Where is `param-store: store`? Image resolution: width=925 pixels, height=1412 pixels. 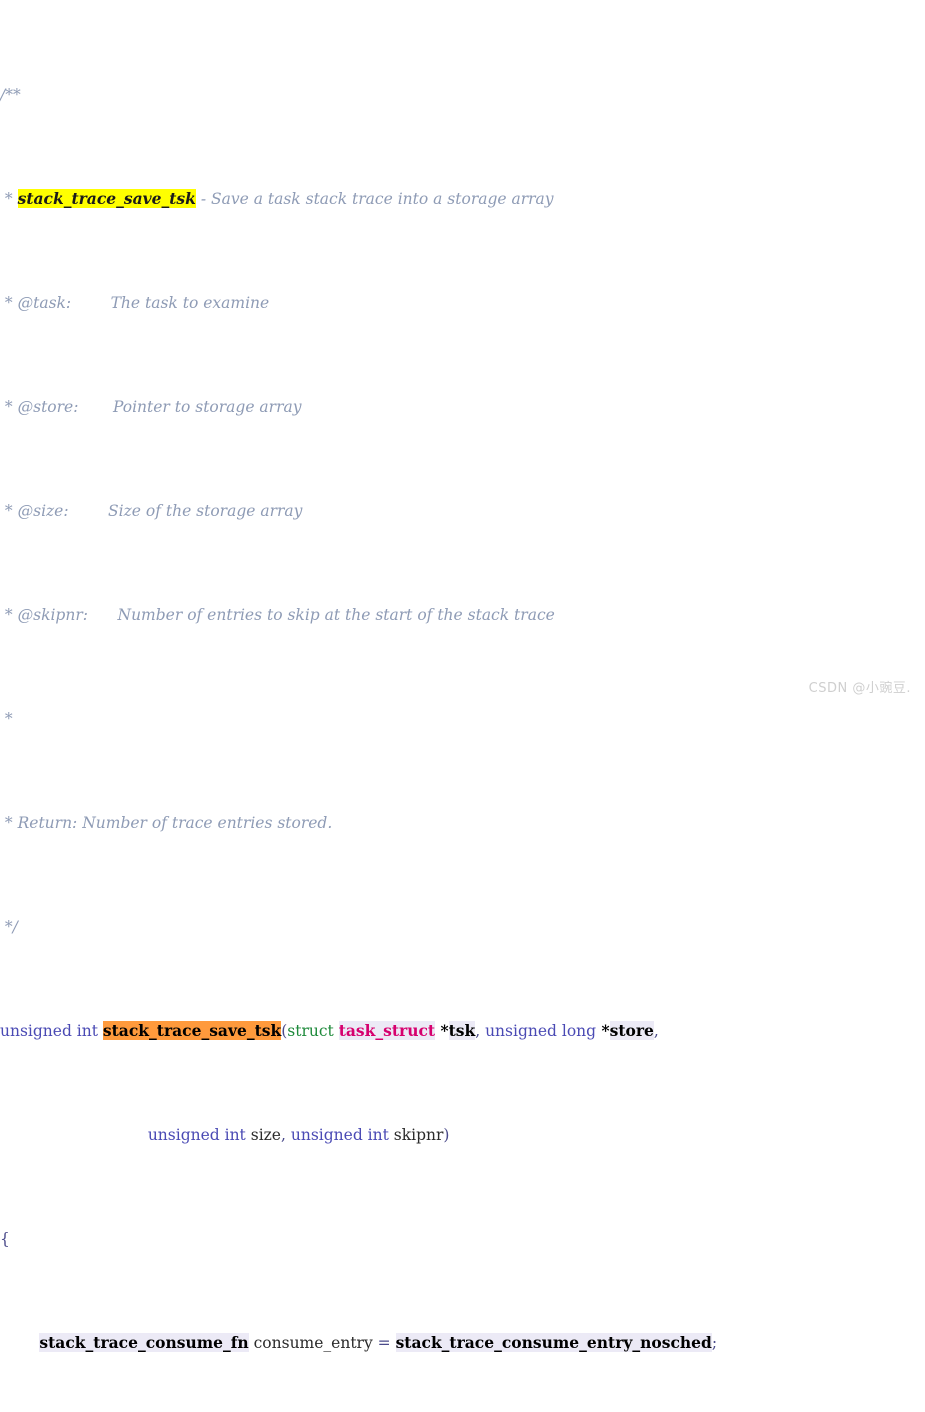 param-store: store is located at coordinates (631, 1030).